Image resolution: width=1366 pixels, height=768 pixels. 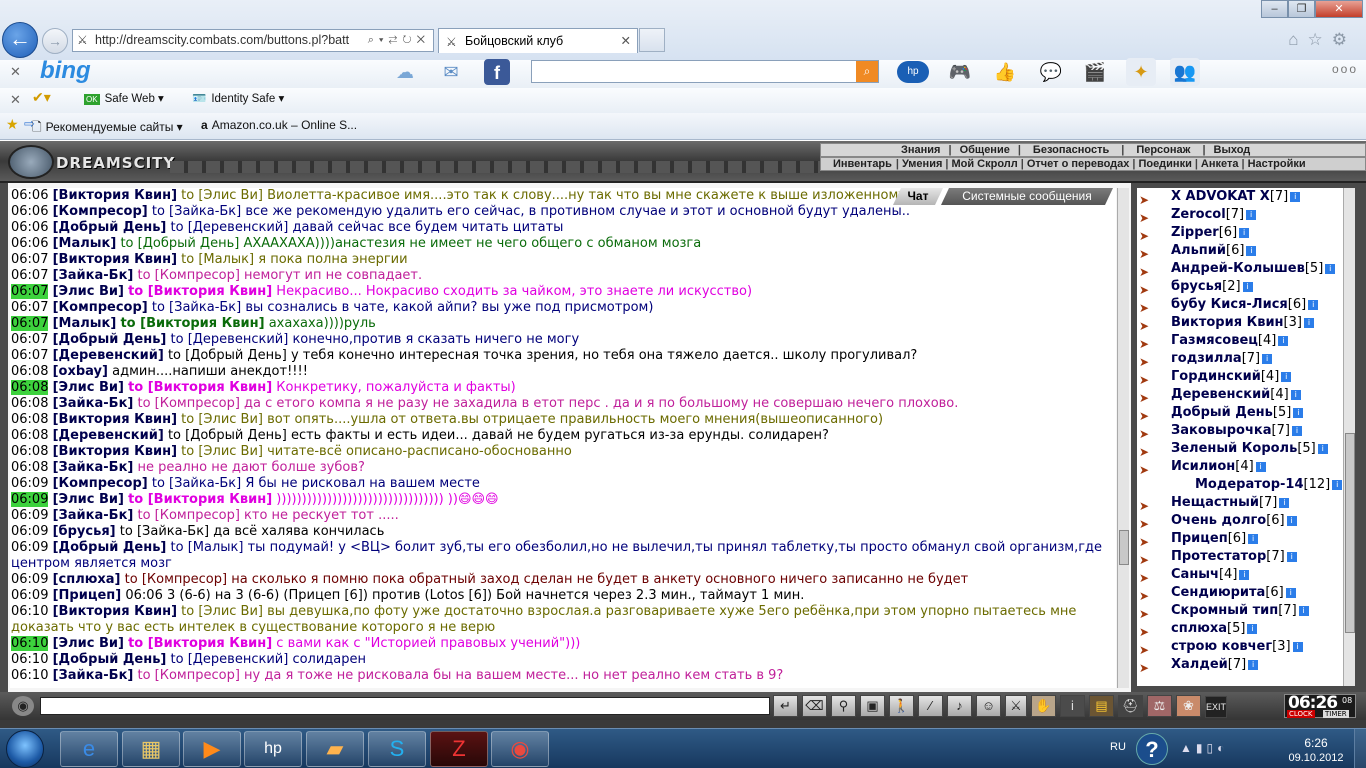 I want to click on who-list-item: ➤ Исилион[4] i, so click(x=1240, y=467).